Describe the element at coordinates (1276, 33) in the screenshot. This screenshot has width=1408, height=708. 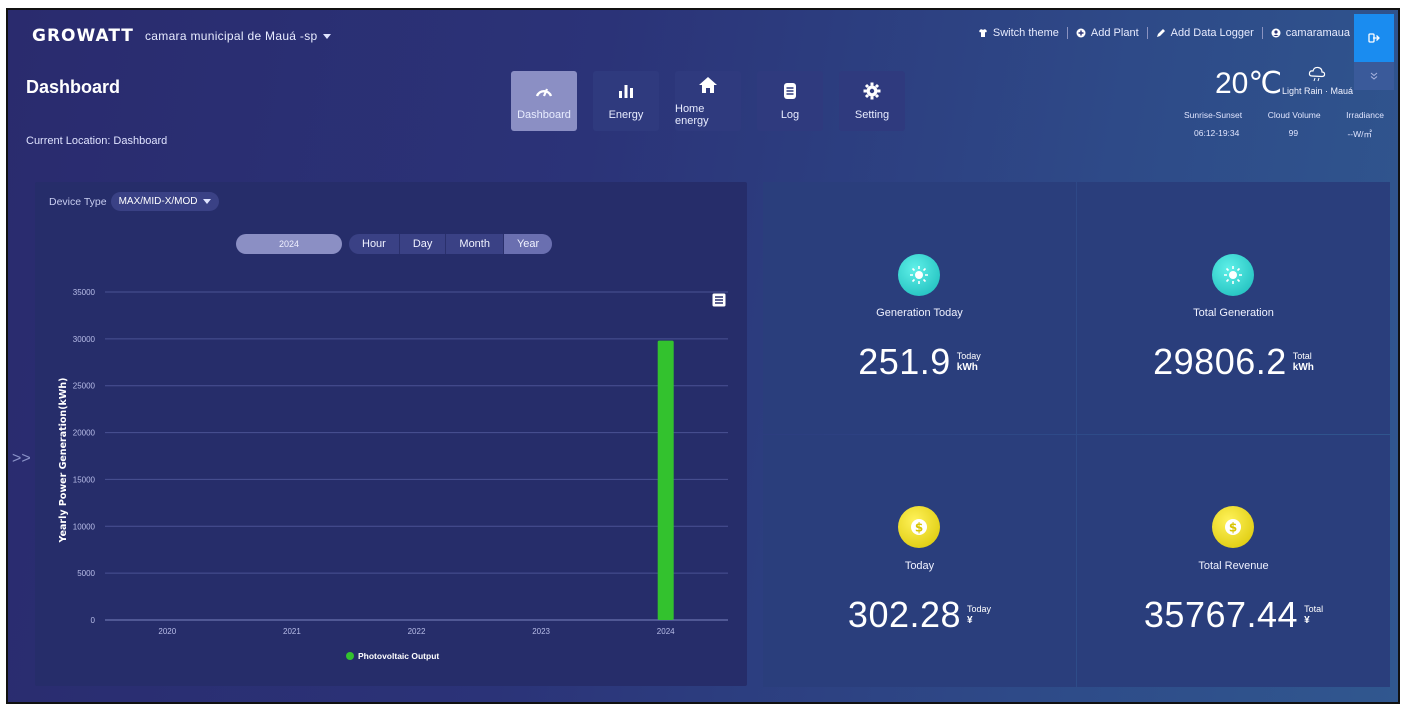
I see `user-icon` at that location.